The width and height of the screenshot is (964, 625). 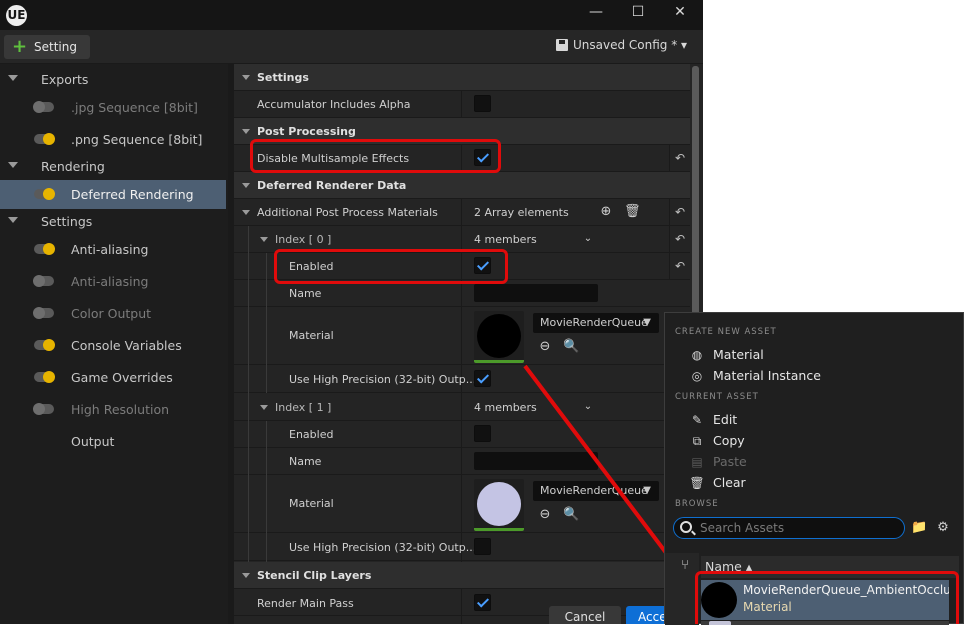 I want to click on list-item-game-overrides: Game Overrides, so click(x=114, y=377).